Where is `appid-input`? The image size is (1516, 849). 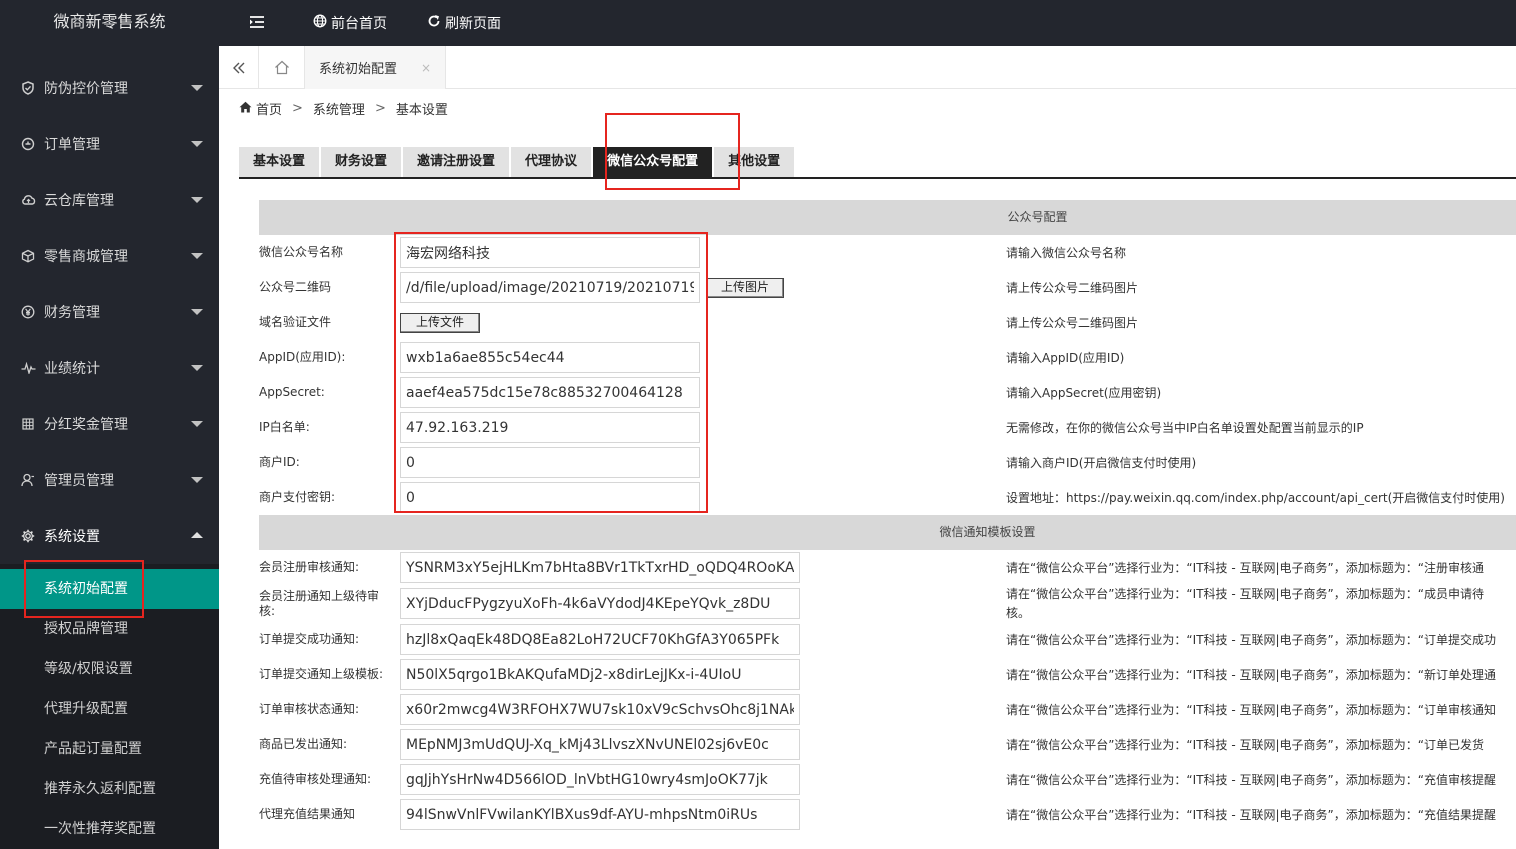
appid-input is located at coordinates (550, 357).